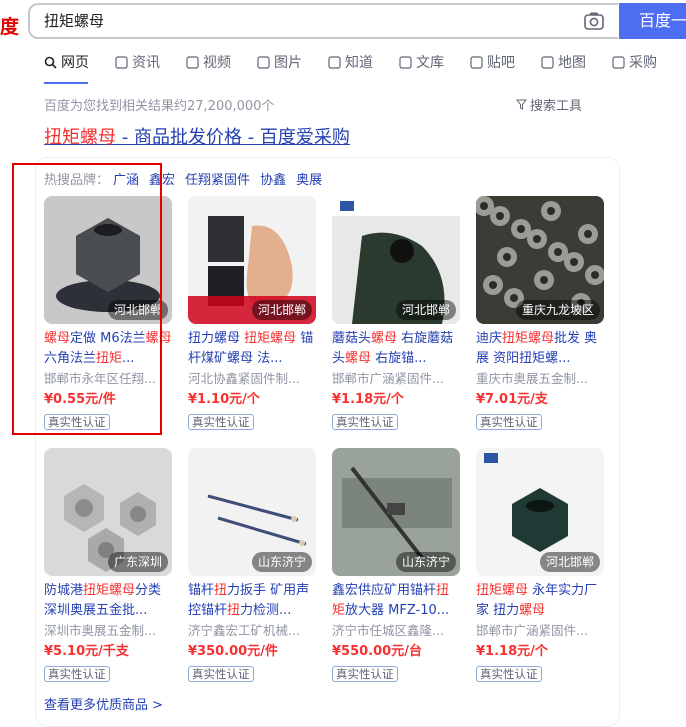 The width and height of the screenshot is (686, 727). What do you see at coordinates (652, 21) in the screenshot?
I see `search-button: 百度一` at bounding box center [652, 21].